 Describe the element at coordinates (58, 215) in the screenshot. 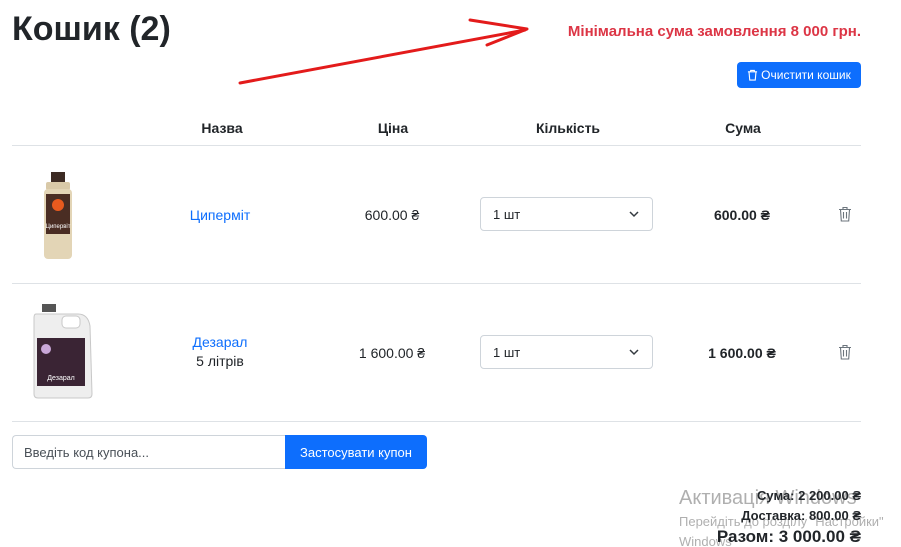

I see `product-image-bottle: Ципервіт` at that location.